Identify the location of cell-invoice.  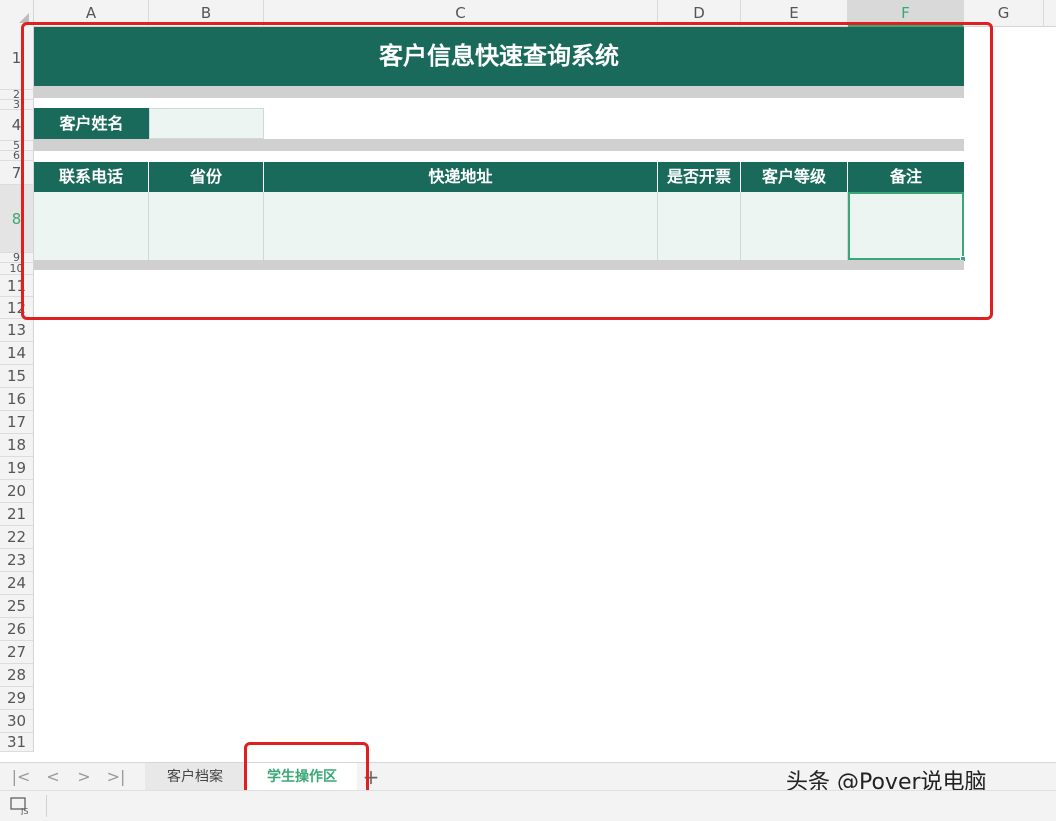
(699, 226).